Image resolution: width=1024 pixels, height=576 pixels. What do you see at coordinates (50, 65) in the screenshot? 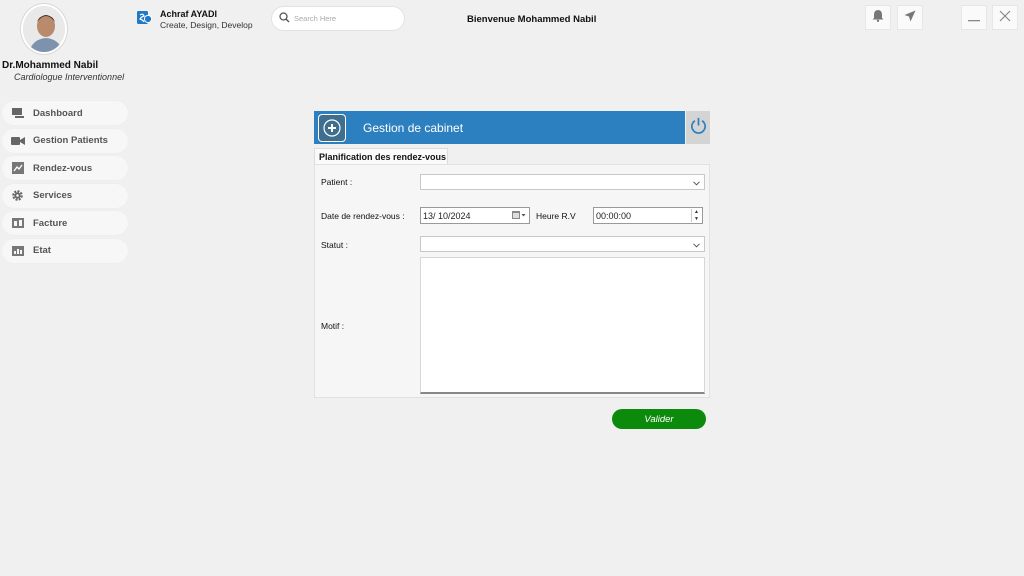
I see `doctor-name: Dr.Mohammed Nabil` at bounding box center [50, 65].